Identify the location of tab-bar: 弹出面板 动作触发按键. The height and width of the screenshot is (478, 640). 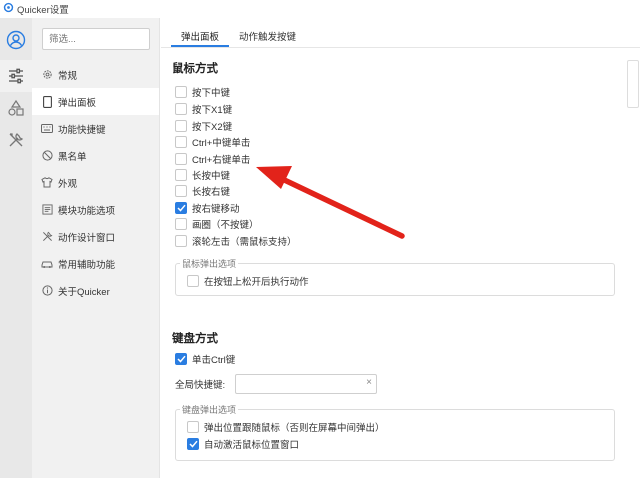
(238, 37).